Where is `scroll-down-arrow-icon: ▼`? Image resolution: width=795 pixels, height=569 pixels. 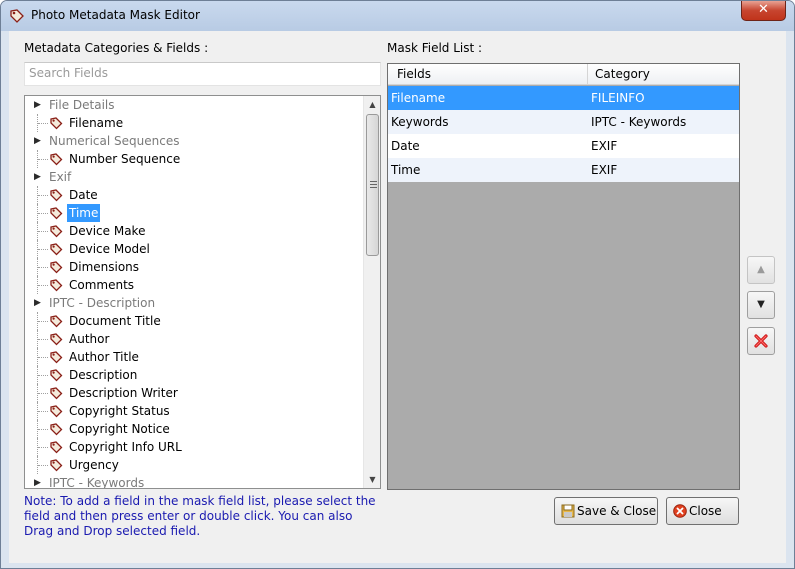
scroll-down-arrow-icon: ▼ is located at coordinates (372, 479).